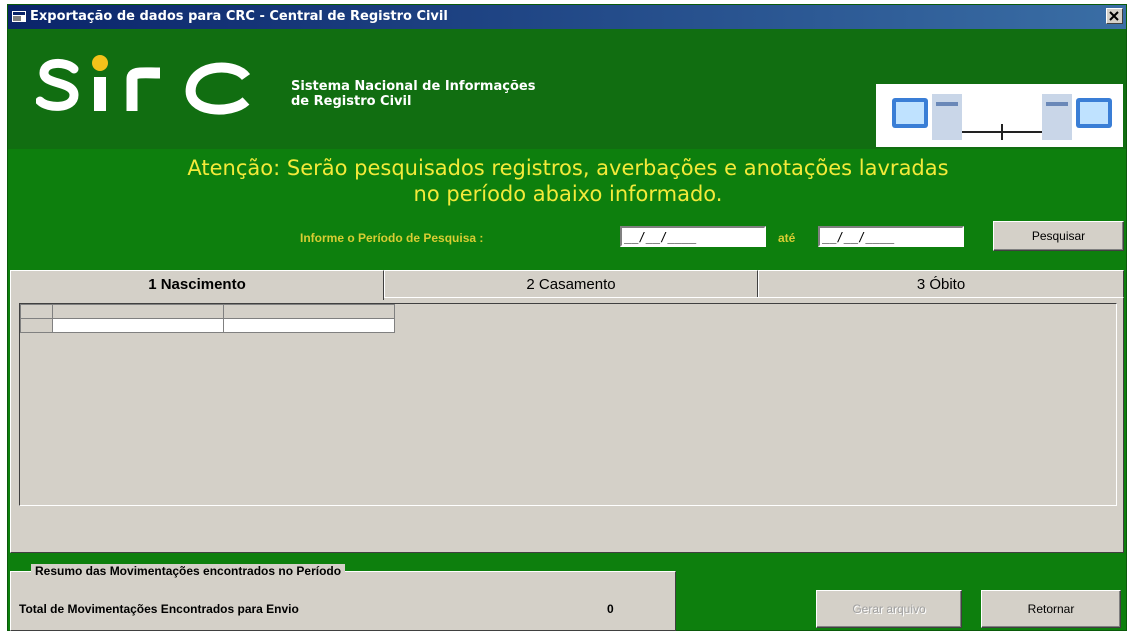  I want to click on grid-corner-cell, so click(36, 311).